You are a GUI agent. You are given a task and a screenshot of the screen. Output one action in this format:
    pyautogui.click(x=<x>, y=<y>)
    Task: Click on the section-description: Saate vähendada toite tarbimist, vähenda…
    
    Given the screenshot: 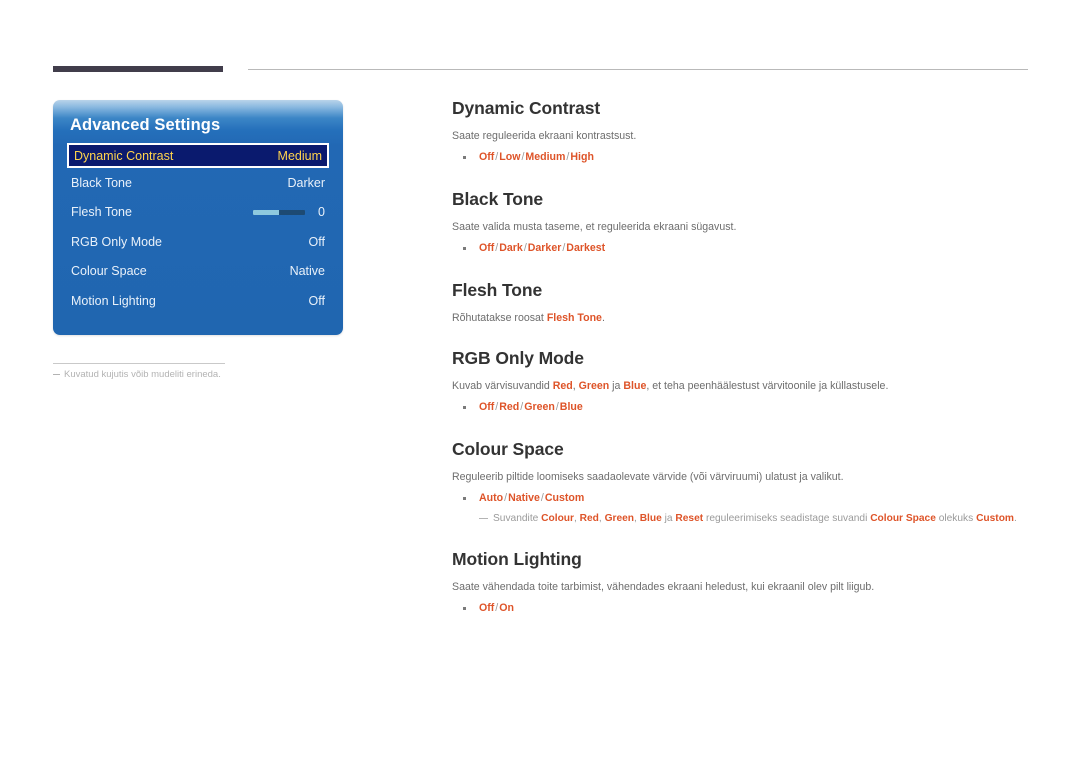 What is the action you would take?
    pyautogui.click(x=663, y=586)
    